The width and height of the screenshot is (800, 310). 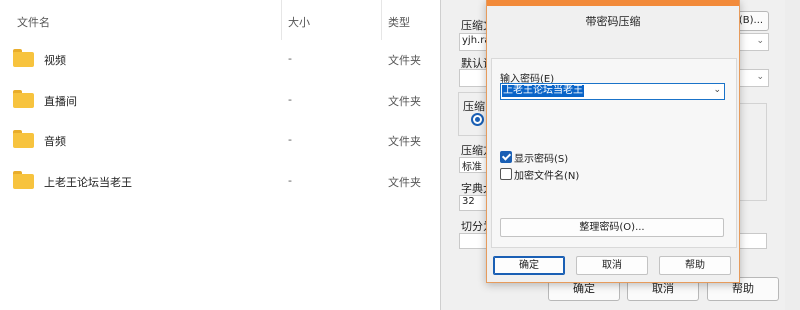 What do you see at coordinates (543, 91) in the screenshot?
I see `password-value: 上老王论坛当老王` at bounding box center [543, 91].